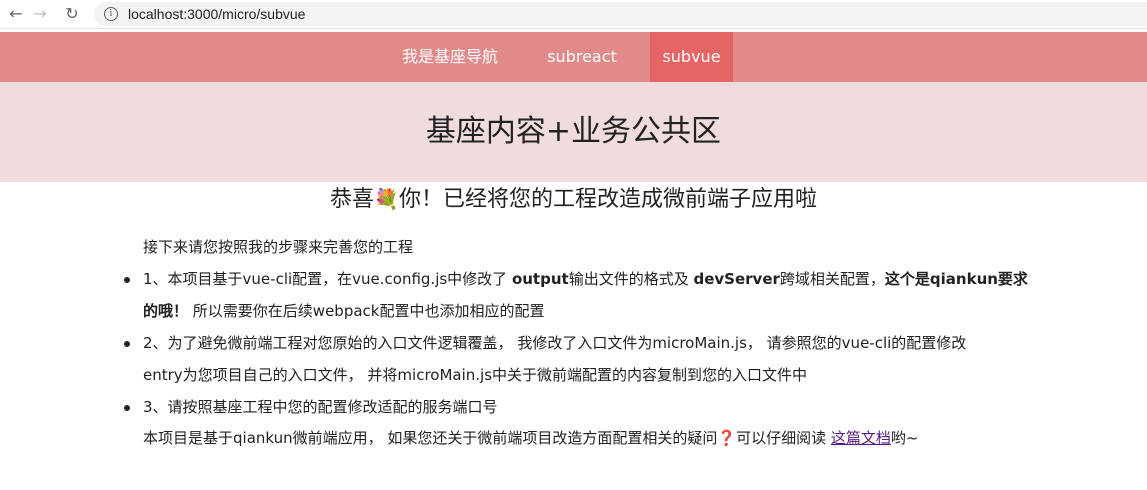 This screenshot has width=1147, height=490. What do you see at coordinates (631, 279) in the screenshot?
I see `item1-text-b: 输出文件的格式及` at bounding box center [631, 279].